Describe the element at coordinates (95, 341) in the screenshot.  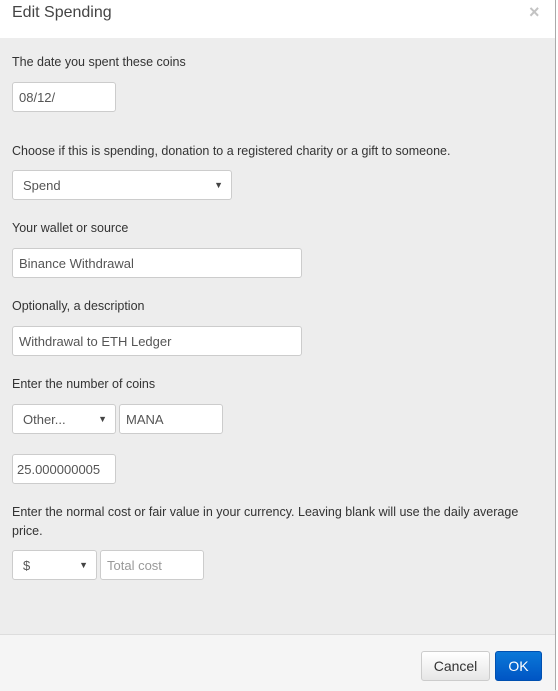
I see `description-value: Withdrawal to ETH Ledger` at that location.